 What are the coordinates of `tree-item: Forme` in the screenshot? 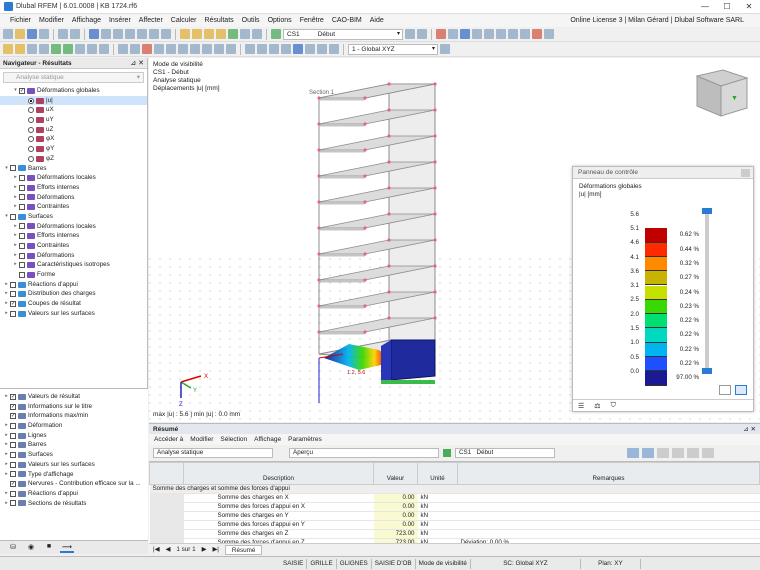 It's located at (73, 275).